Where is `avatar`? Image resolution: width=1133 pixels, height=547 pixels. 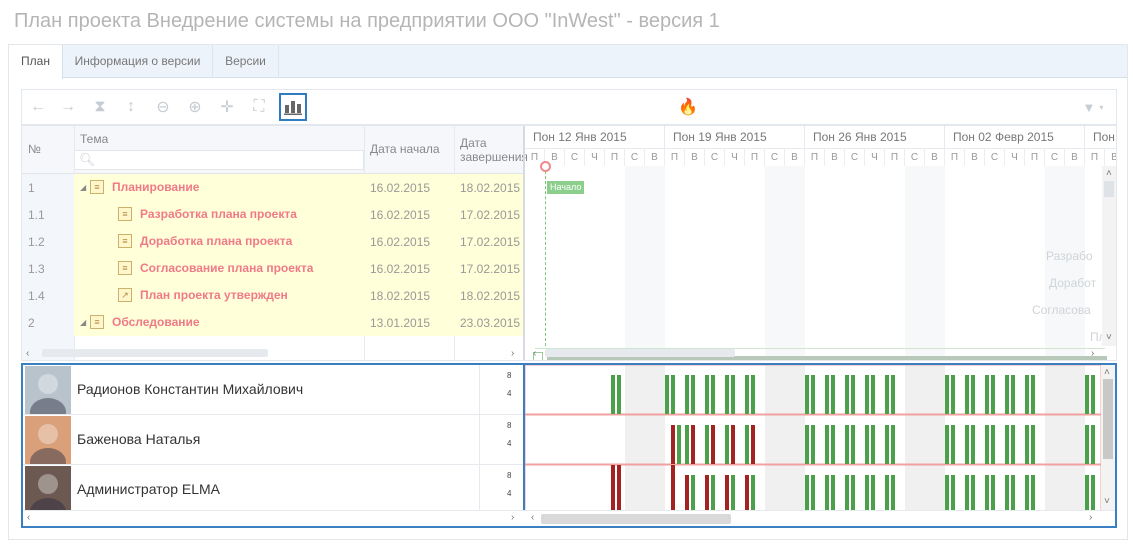
avatar is located at coordinates (48, 446).